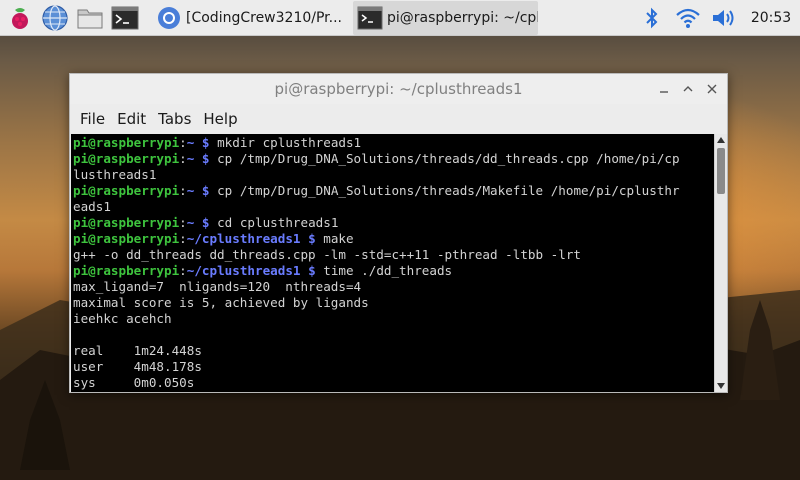  What do you see at coordinates (169, 17) in the screenshot?
I see `chrome-icon` at bounding box center [169, 17].